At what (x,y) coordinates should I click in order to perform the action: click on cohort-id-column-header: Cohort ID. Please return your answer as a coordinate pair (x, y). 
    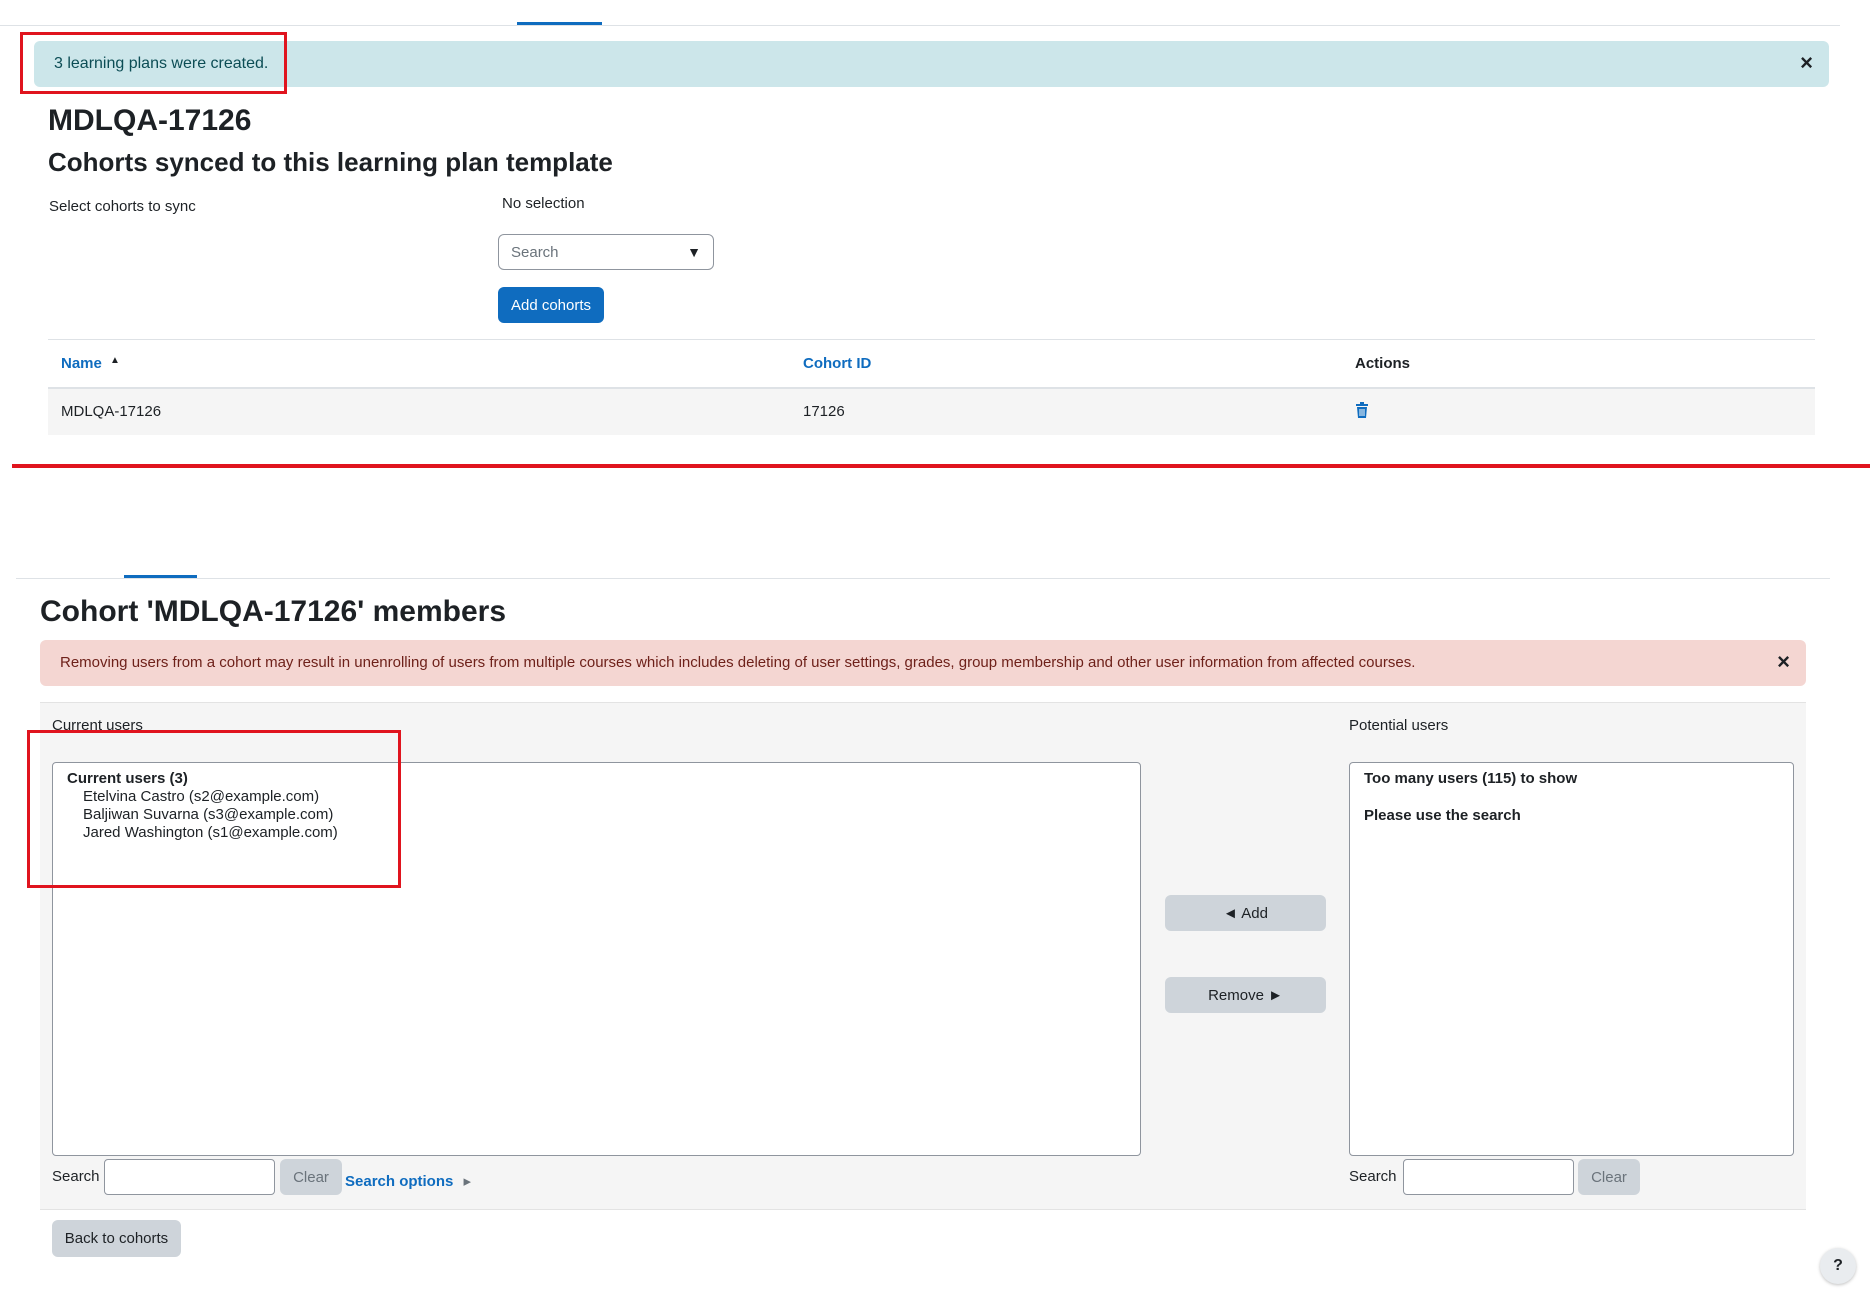
    Looking at the image, I should click on (837, 363).